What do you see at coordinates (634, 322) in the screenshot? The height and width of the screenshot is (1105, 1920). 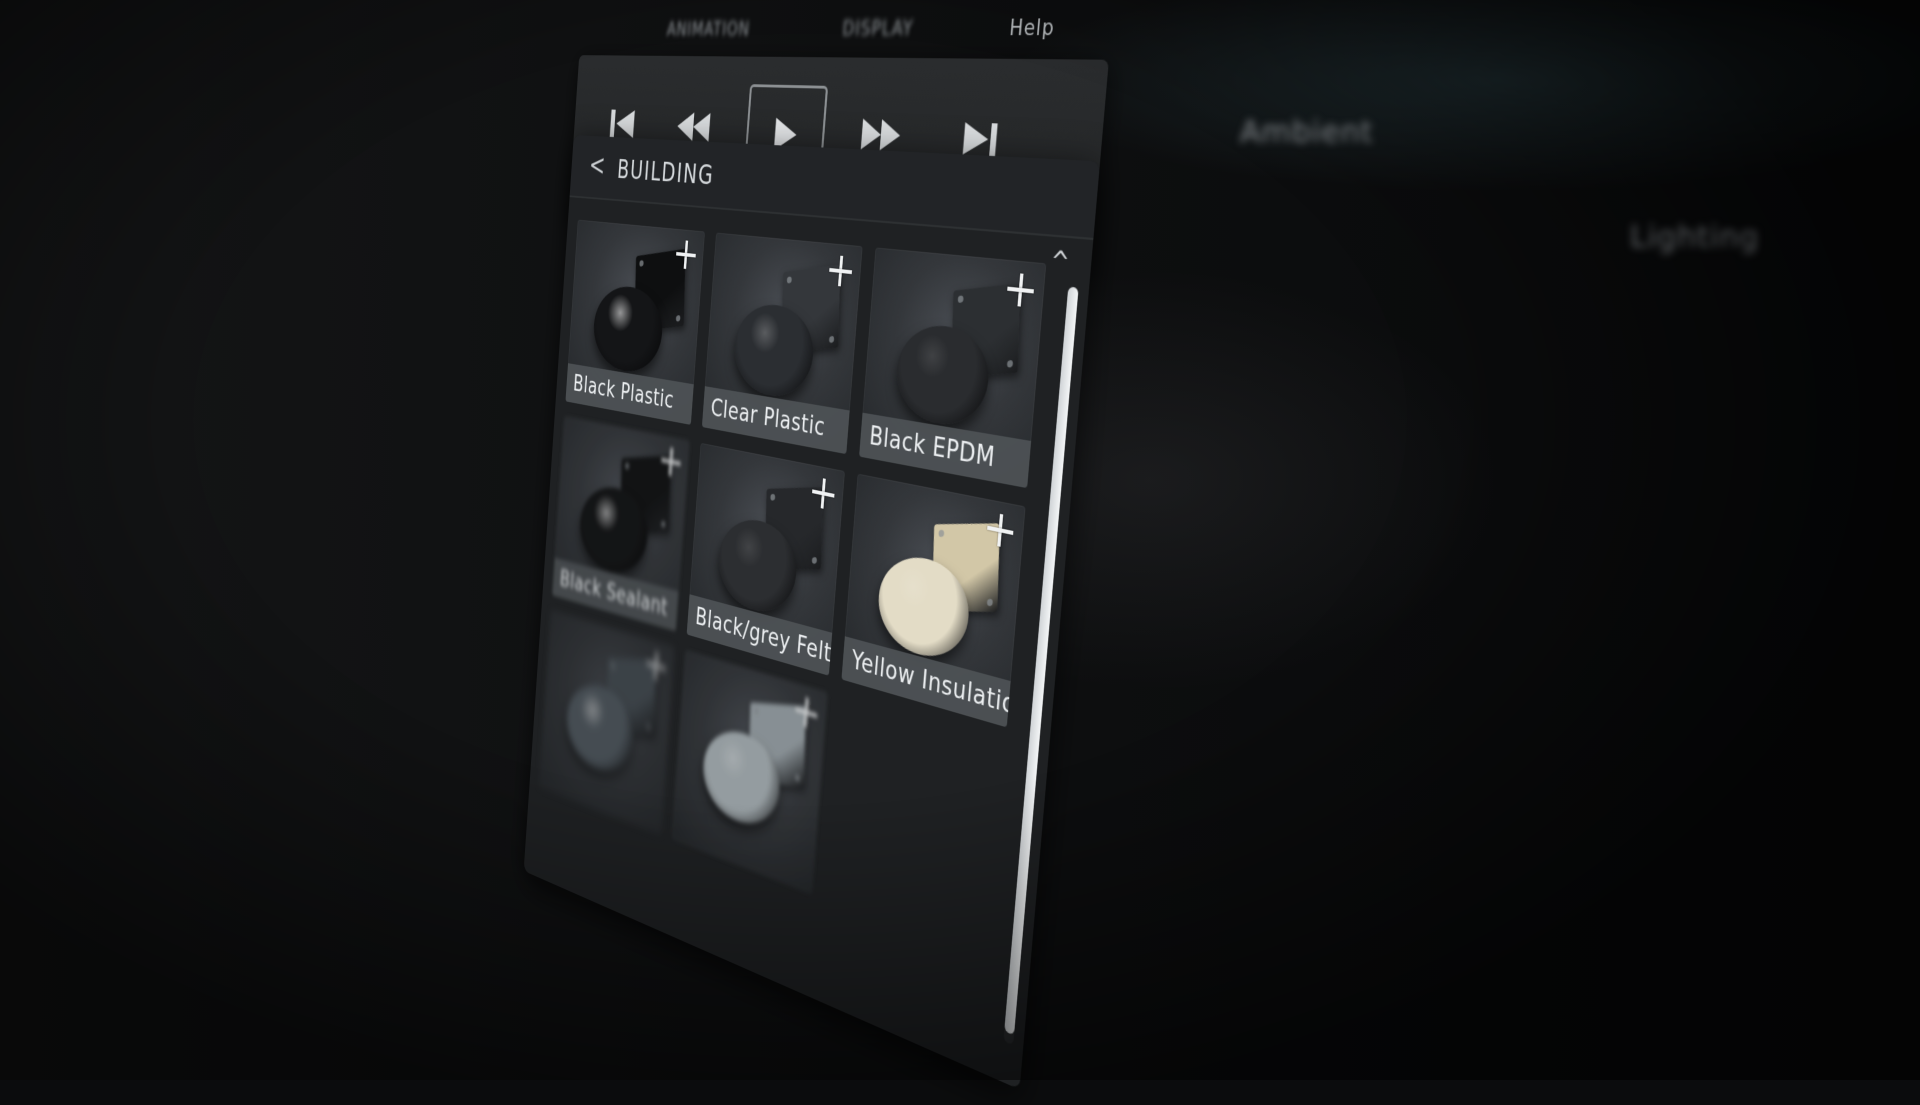 I see `material-tile: Black Plastic` at bounding box center [634, 322].